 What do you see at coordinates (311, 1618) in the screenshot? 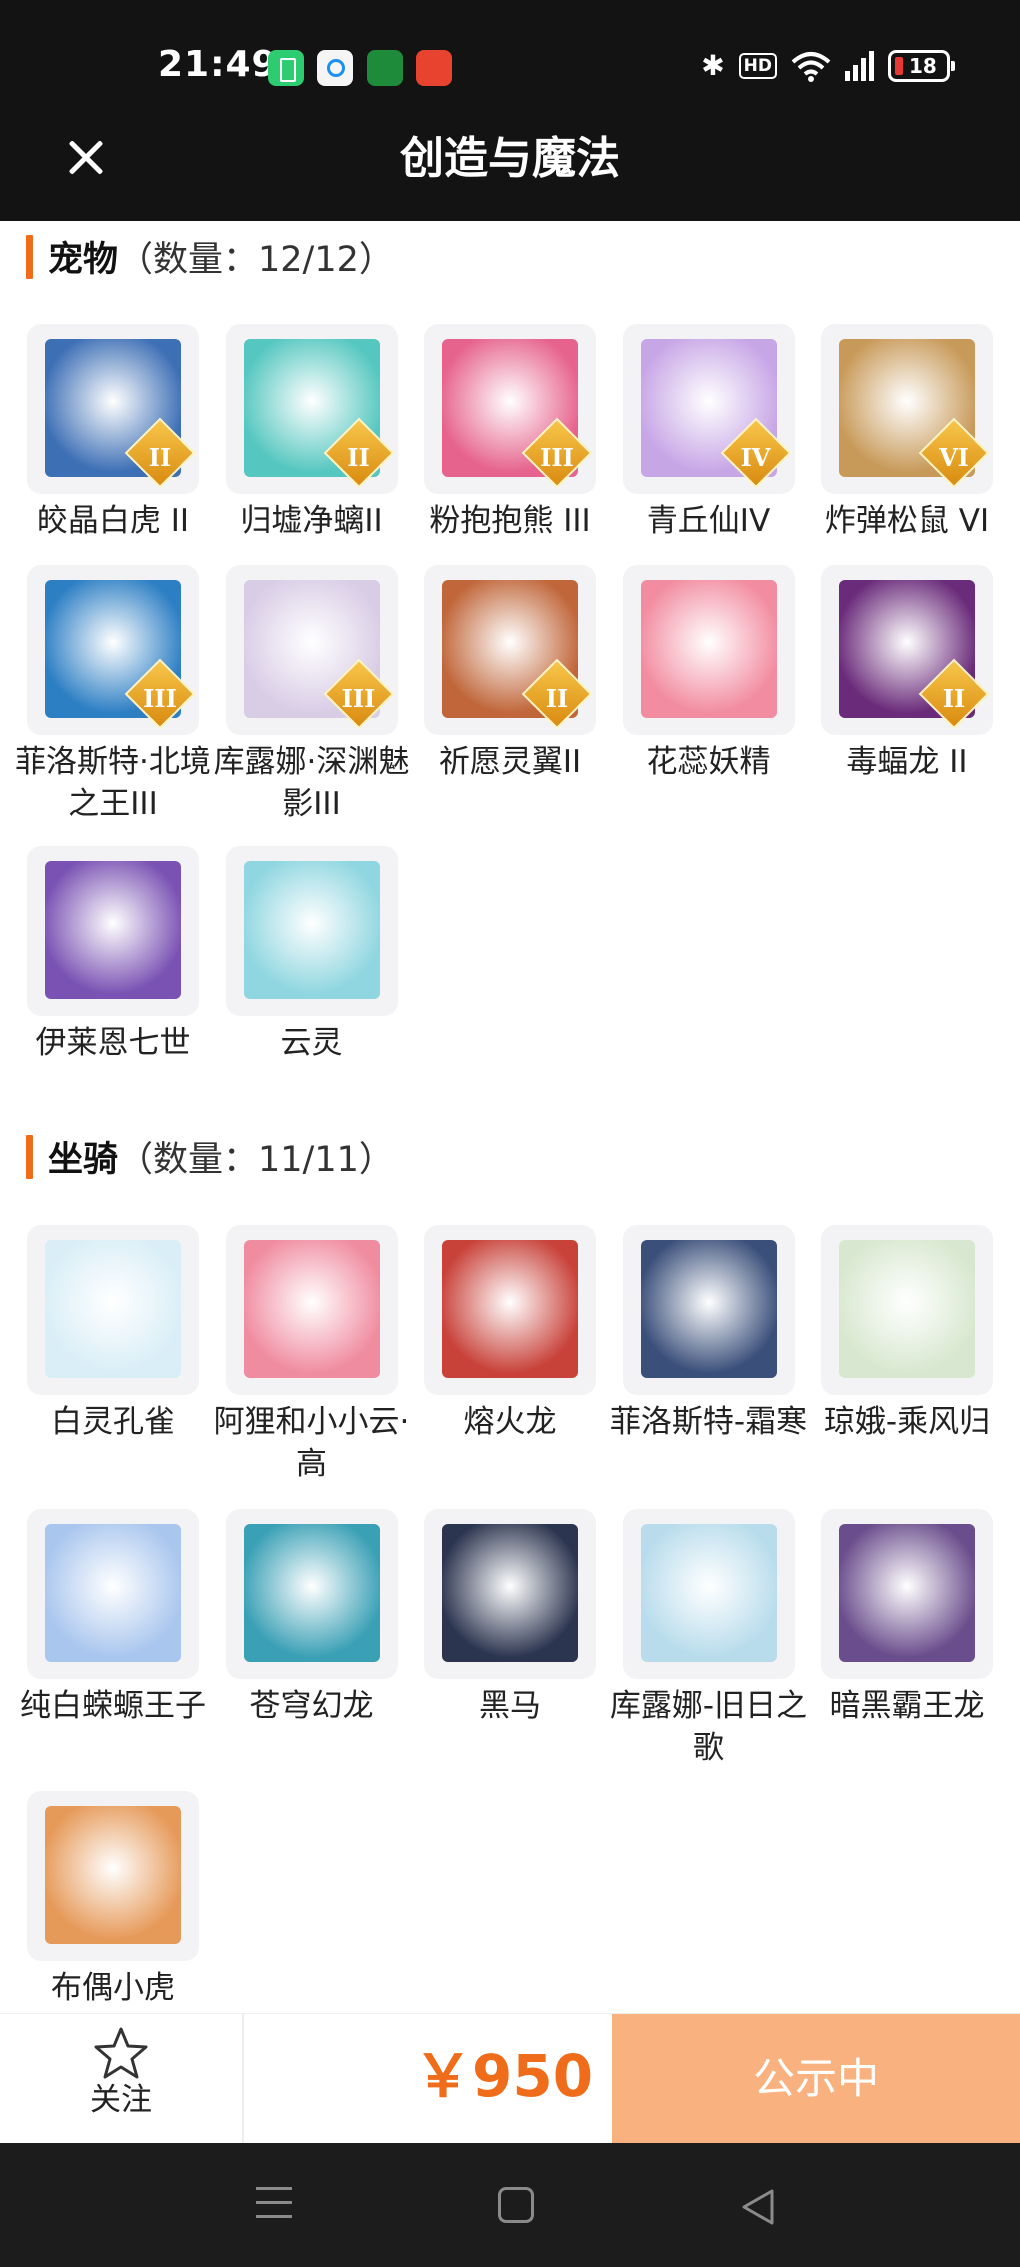
I see `mount-item: 苍穹幻龙` at bounding box center [311, 1618].